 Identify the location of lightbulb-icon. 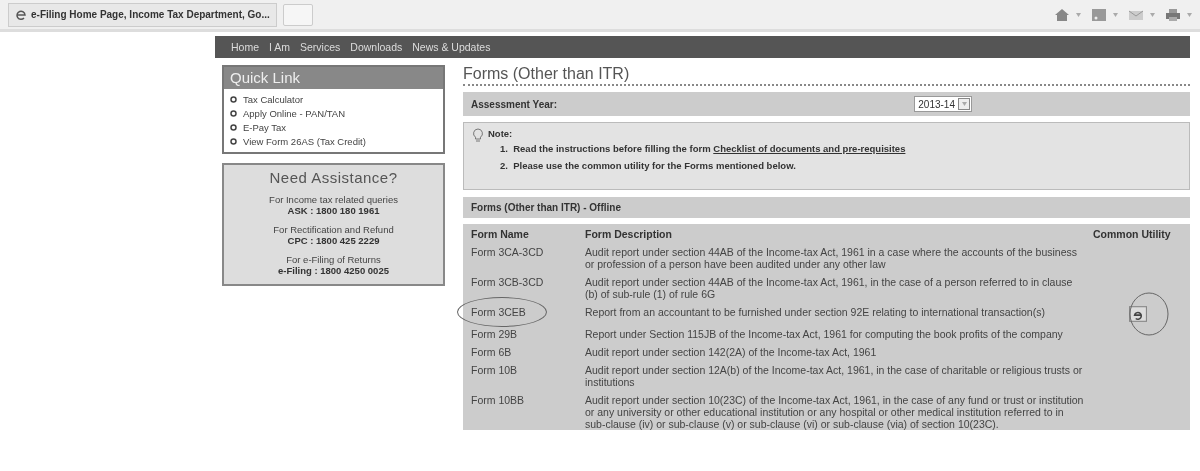
(478, 135).